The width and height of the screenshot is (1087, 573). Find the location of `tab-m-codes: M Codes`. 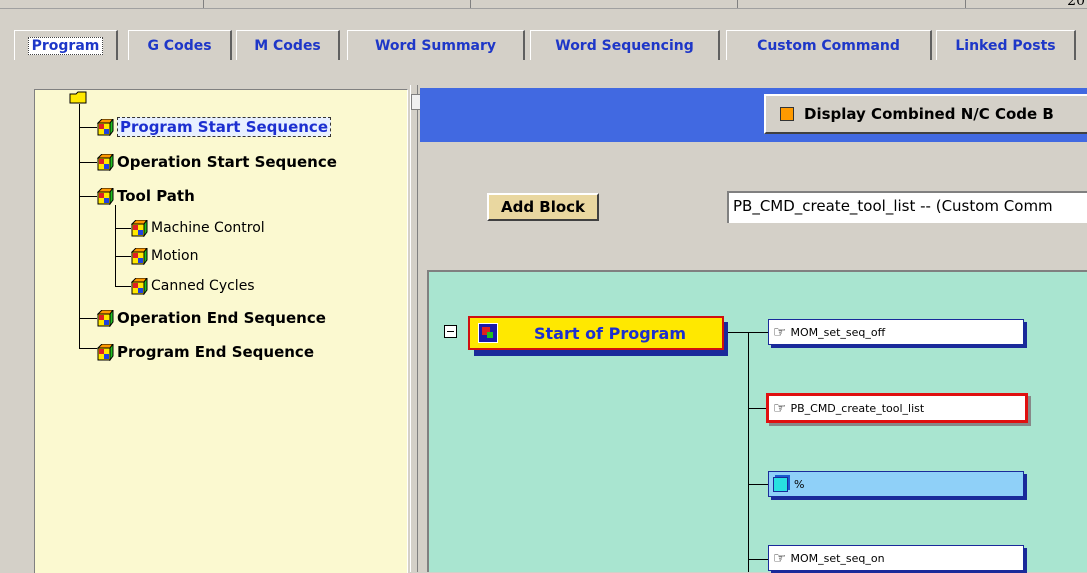

tab-m-codes: M Codes is located at coordinates (288, 45).